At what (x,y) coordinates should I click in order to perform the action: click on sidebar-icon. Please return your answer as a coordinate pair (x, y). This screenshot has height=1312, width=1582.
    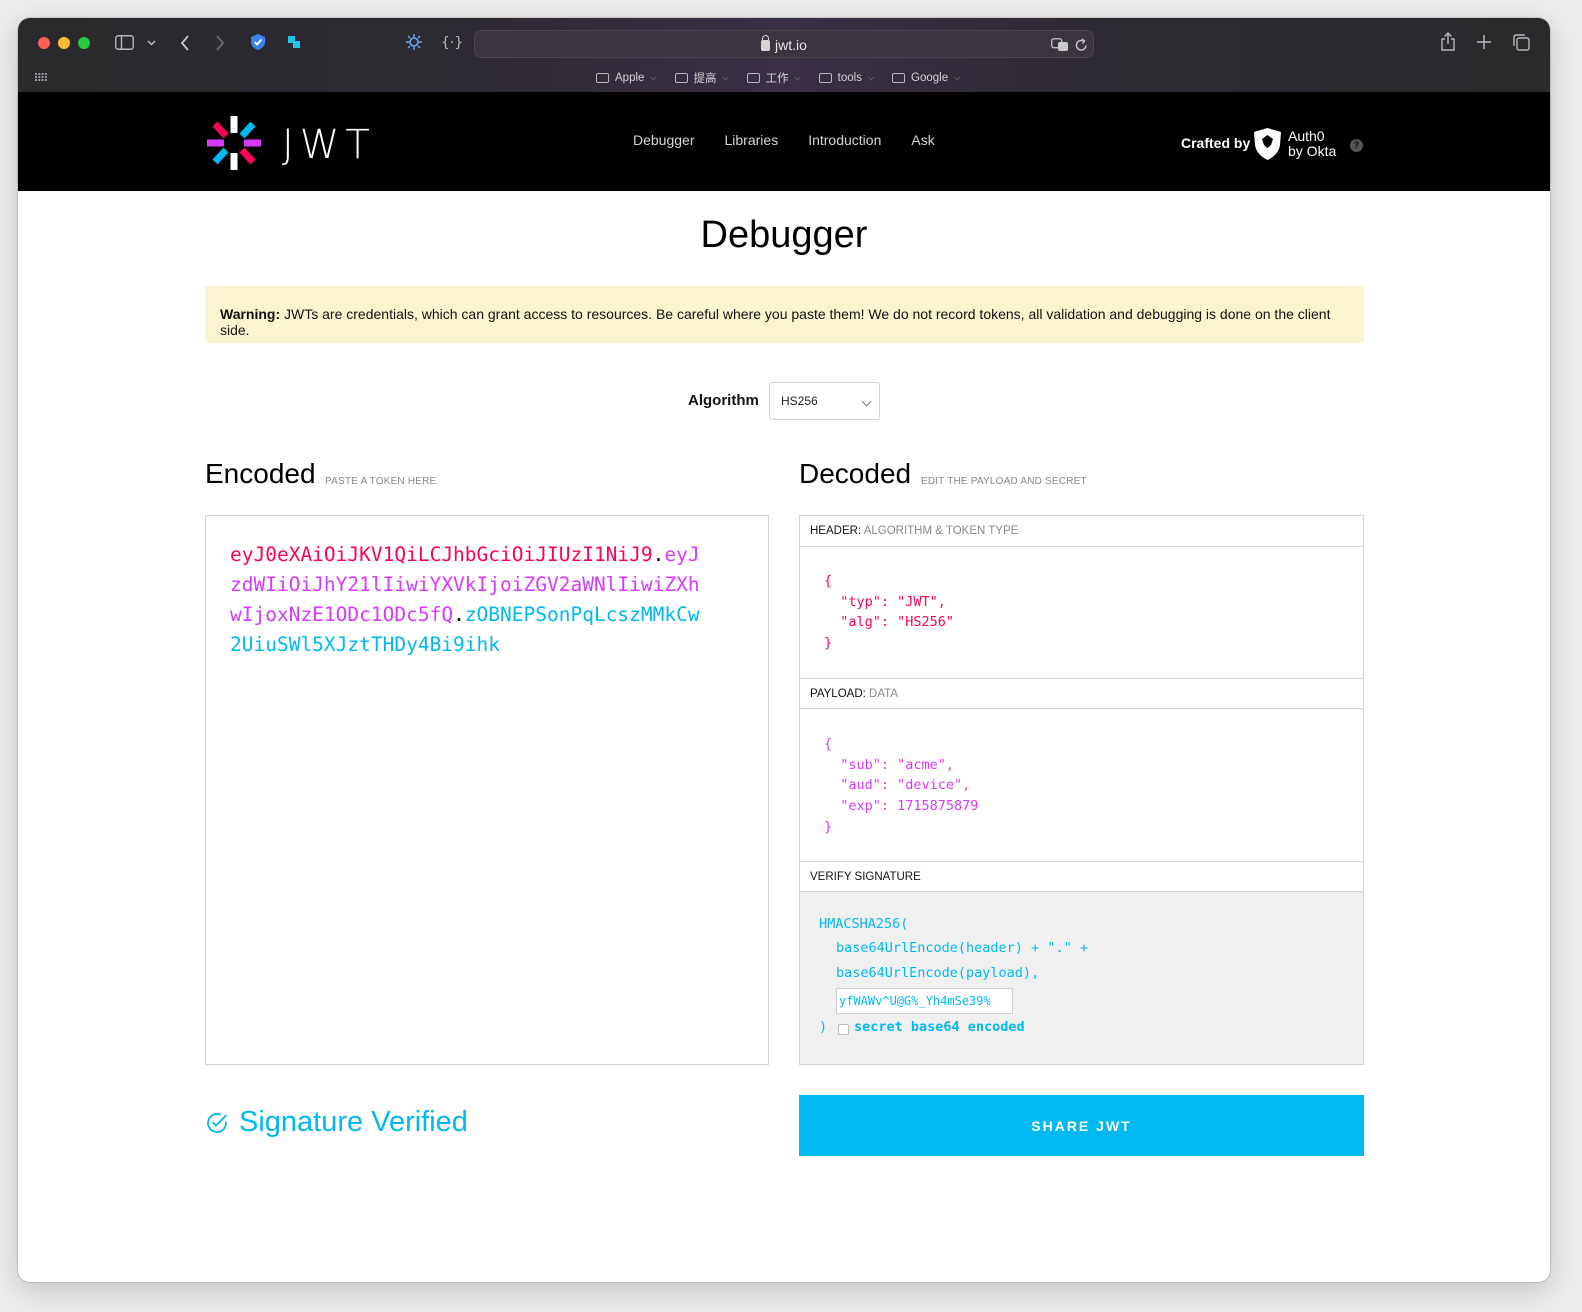
    Looking at the image, I should click on (124, 42).